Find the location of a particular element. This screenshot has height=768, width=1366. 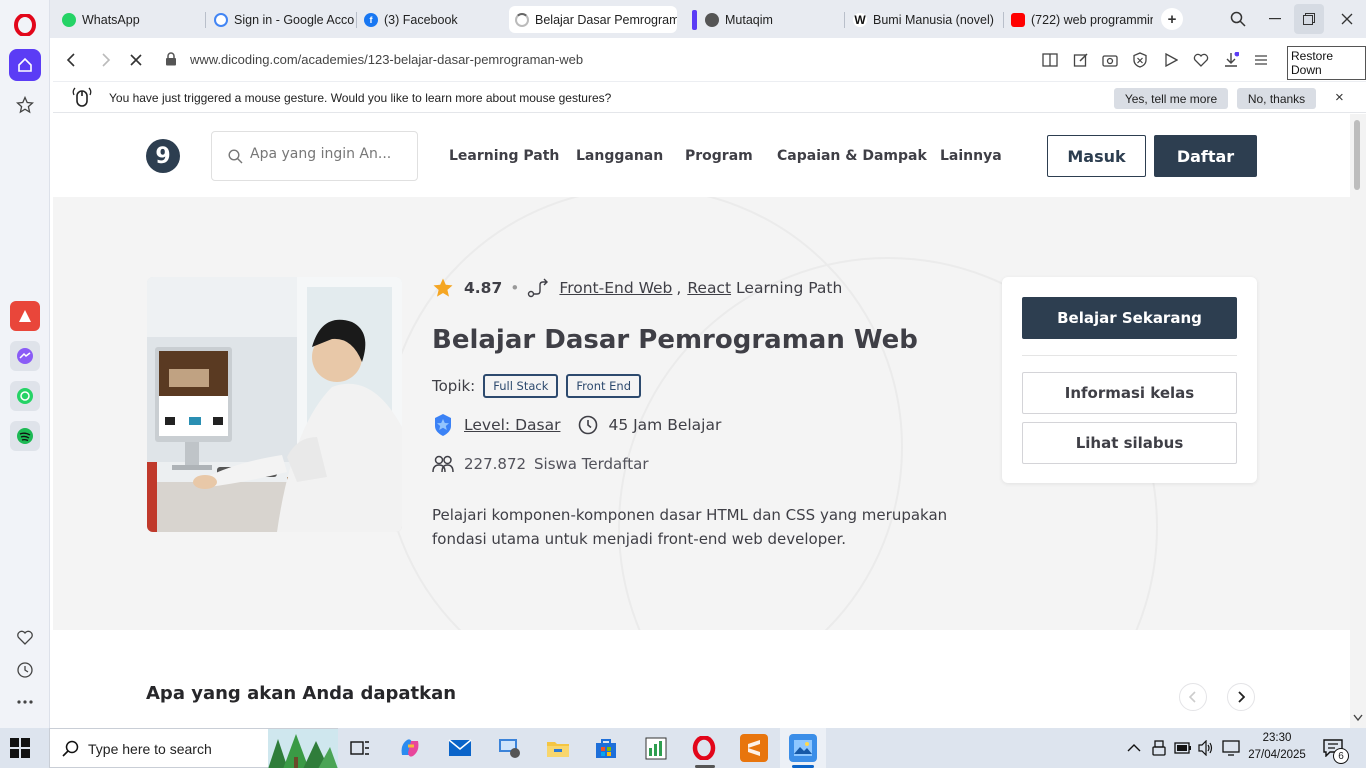

carousel-prev-button is located at coordinates (1193, 697).